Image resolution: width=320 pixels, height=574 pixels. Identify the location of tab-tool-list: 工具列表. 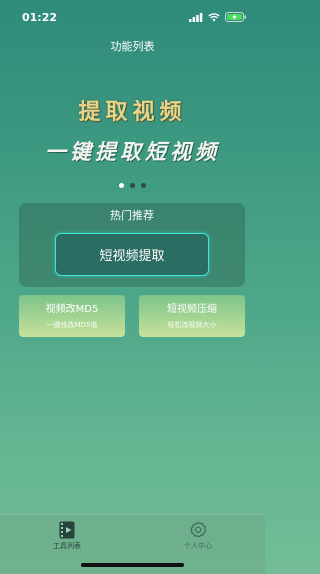
(67, 536).